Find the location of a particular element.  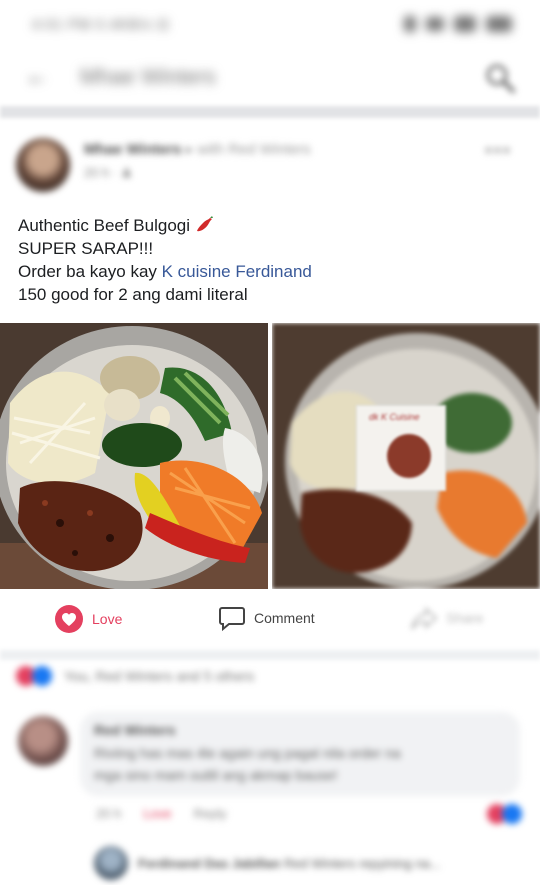

reaction-summary-text: You, Red Winters and 5 others is located at coordinates (159, 676).